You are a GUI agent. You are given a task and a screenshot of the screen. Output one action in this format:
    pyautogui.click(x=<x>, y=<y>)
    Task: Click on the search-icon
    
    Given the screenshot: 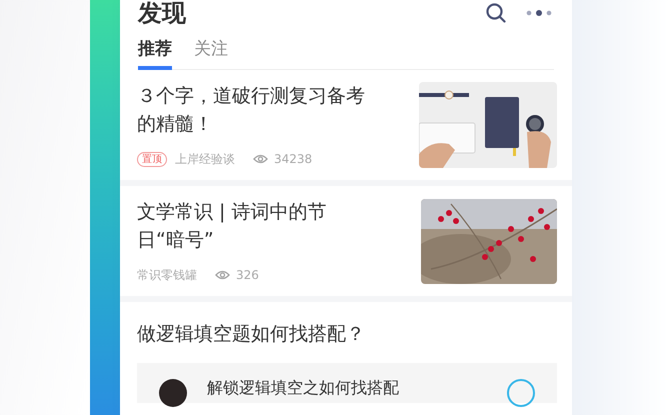 What is the action you would take?
    pyautogui.click(x=496, y=13)
    